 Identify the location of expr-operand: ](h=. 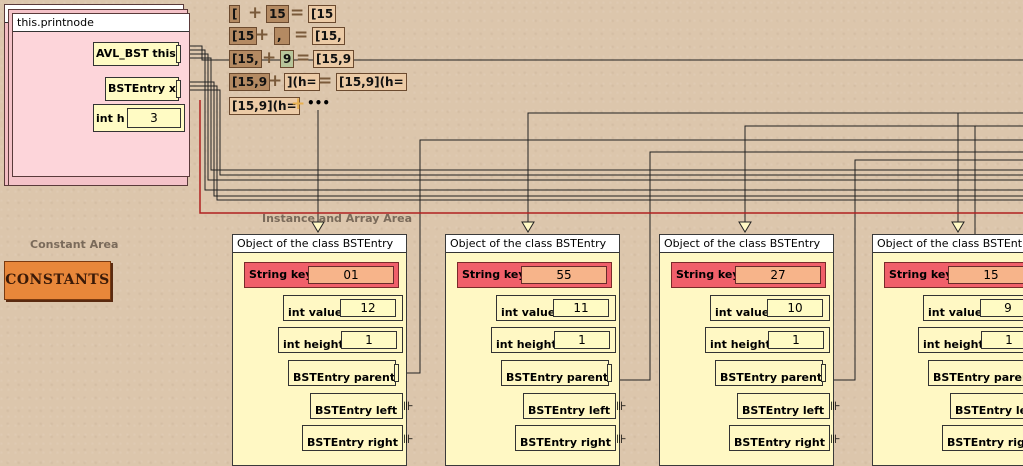
(302, 82).